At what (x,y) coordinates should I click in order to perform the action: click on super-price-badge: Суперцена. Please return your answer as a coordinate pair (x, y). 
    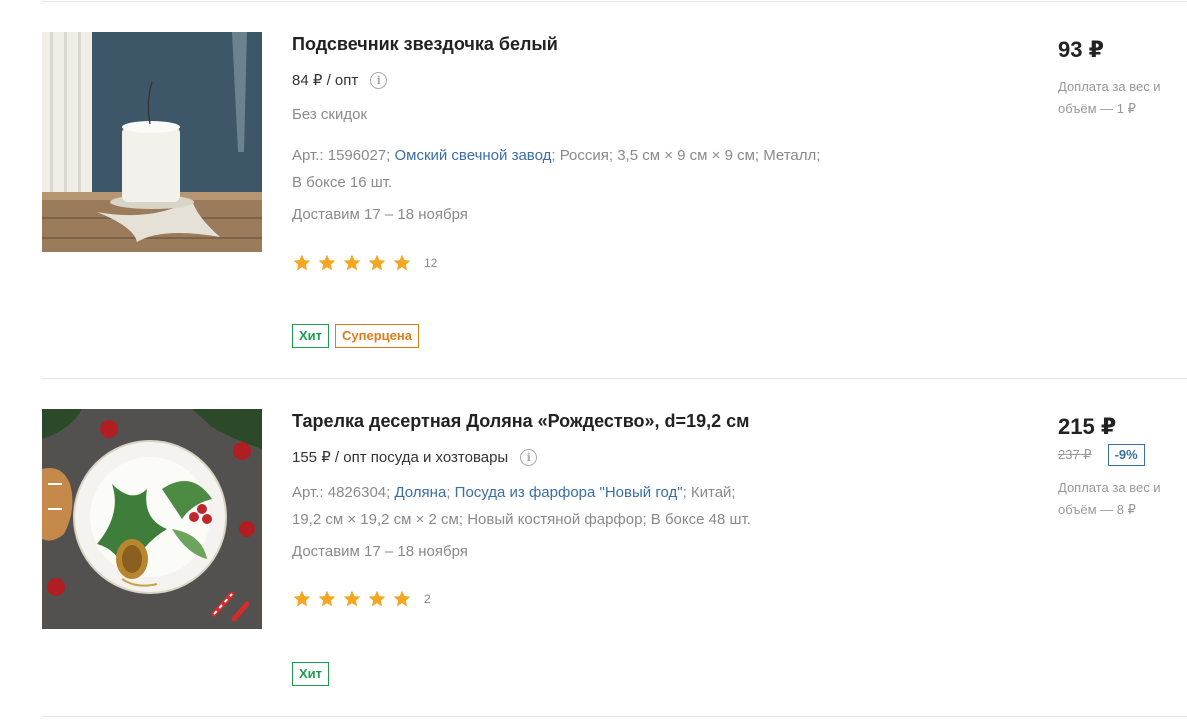
    Looking at the image, I should click on (377, 336).